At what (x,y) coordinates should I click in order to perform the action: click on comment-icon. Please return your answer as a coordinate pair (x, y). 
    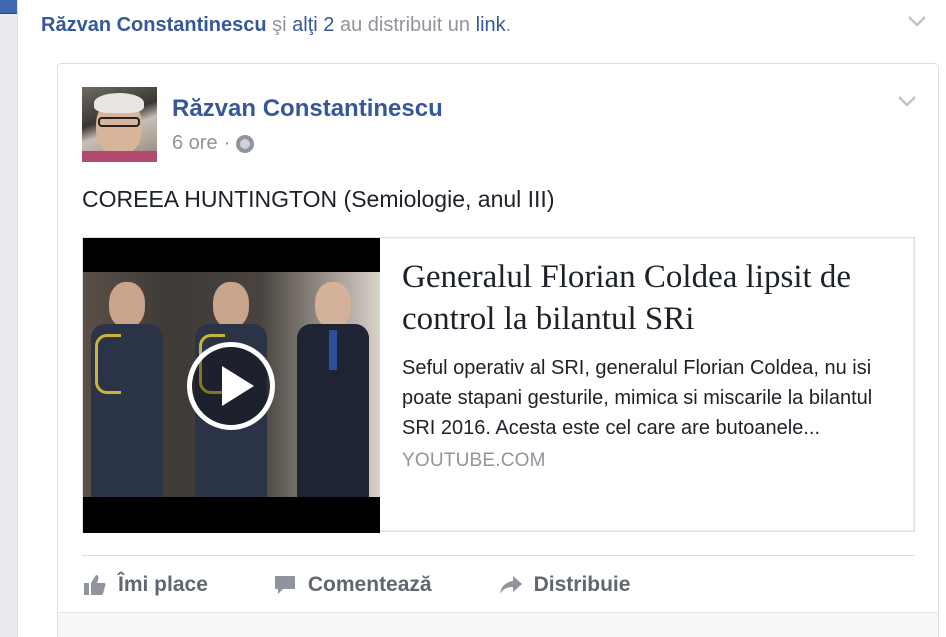
    Looking at the image, I should click on (284, 585).